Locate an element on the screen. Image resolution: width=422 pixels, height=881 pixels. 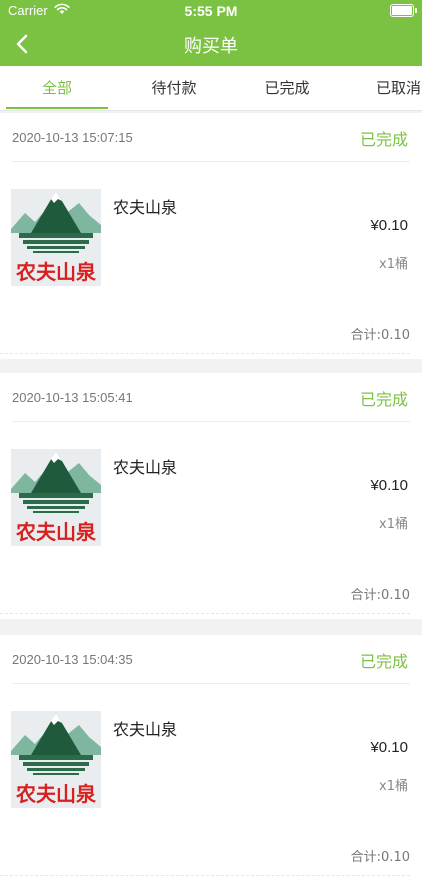
page-title: 购买单 is located at coordinates (211, 46).